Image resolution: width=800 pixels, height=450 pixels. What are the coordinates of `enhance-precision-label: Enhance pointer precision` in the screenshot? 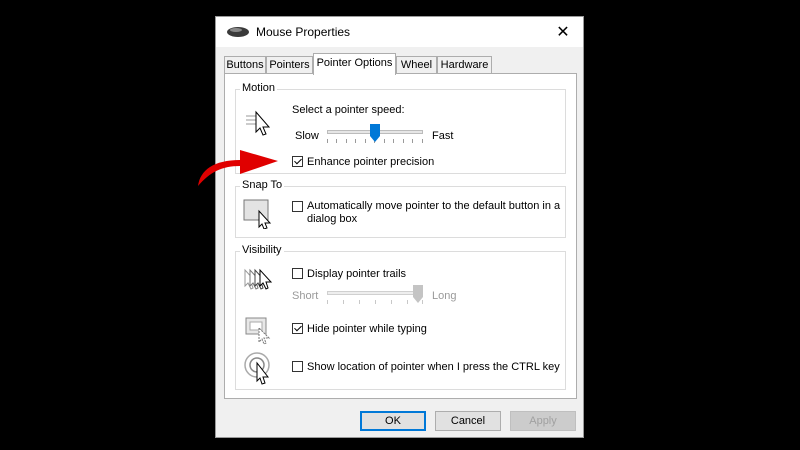 It's located at (371, 162).